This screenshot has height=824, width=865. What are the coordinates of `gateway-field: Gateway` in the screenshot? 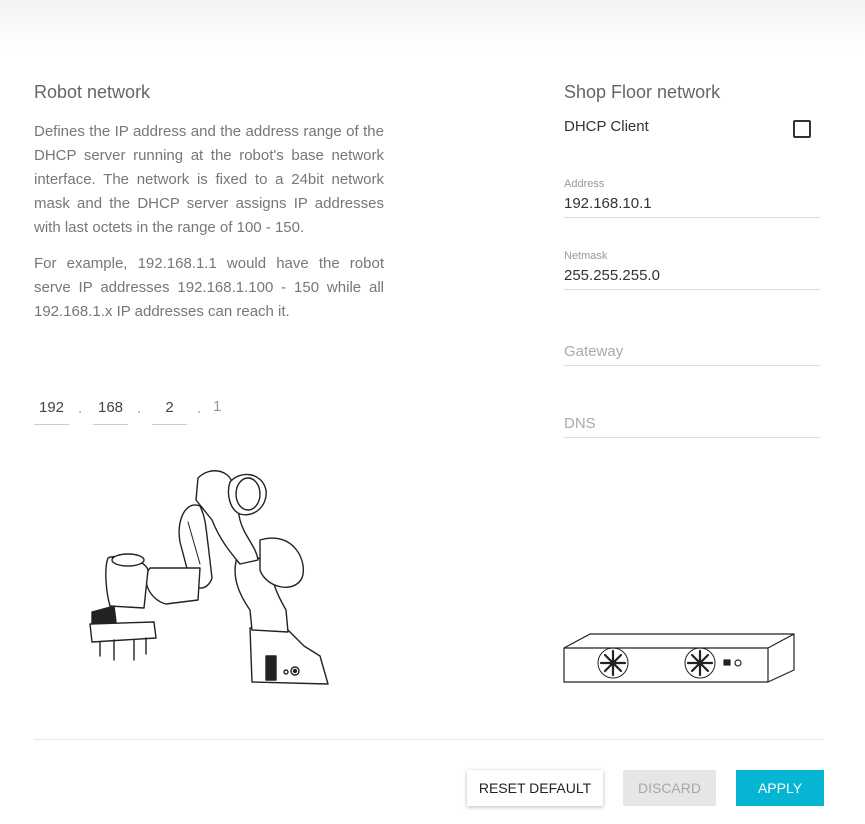 It's located at (692, 352).